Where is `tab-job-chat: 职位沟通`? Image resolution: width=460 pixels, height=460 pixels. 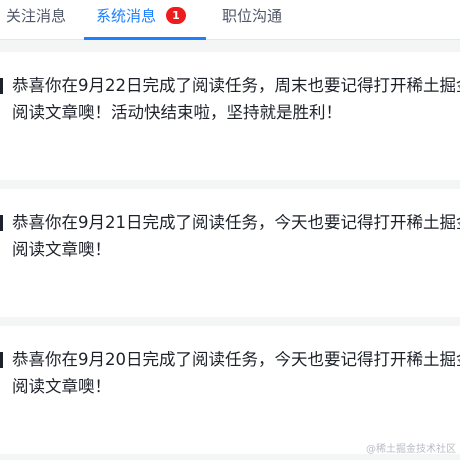
tab-job-chat: 职位沟通 is located at coordinates (252, 20).